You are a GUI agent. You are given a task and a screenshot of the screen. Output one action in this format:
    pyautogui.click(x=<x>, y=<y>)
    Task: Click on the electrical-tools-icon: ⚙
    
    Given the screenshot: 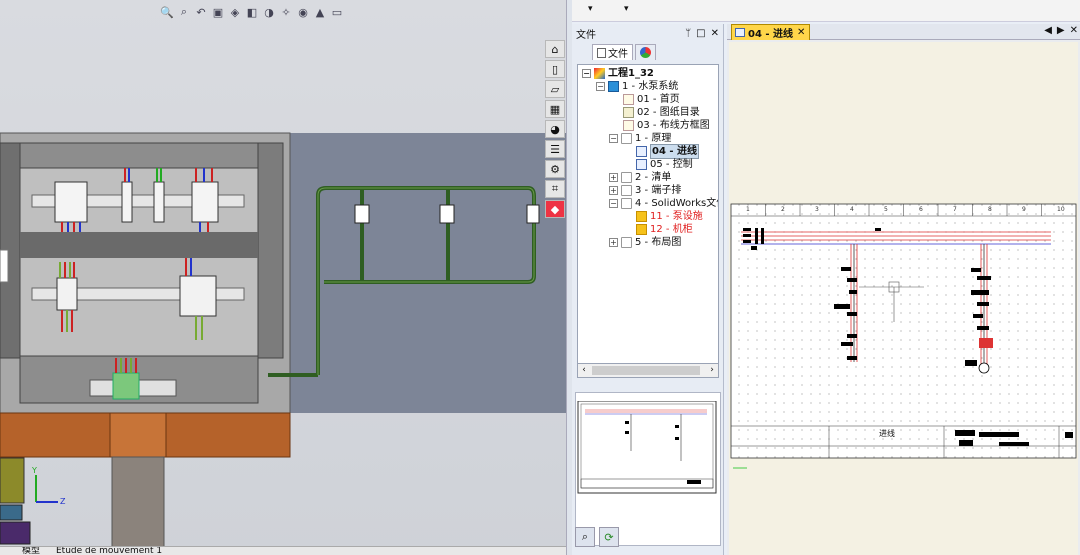 What is the action you would take?
    pyautogui.click(x=555, y=169)
    